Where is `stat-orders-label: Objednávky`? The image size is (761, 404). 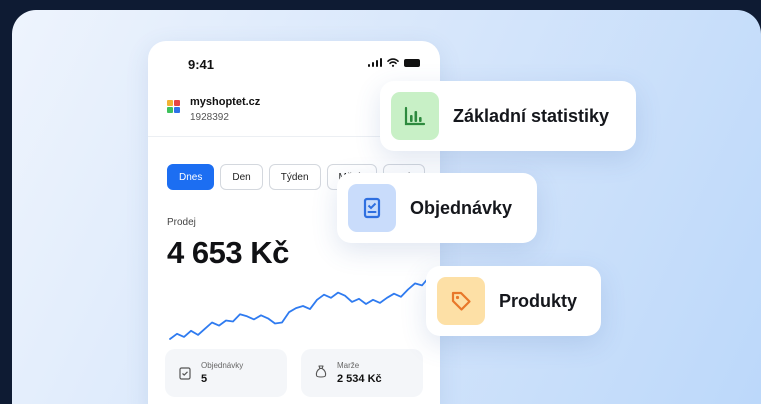
stat-orders-label: Objednávky is located at coordinates (222, 365).